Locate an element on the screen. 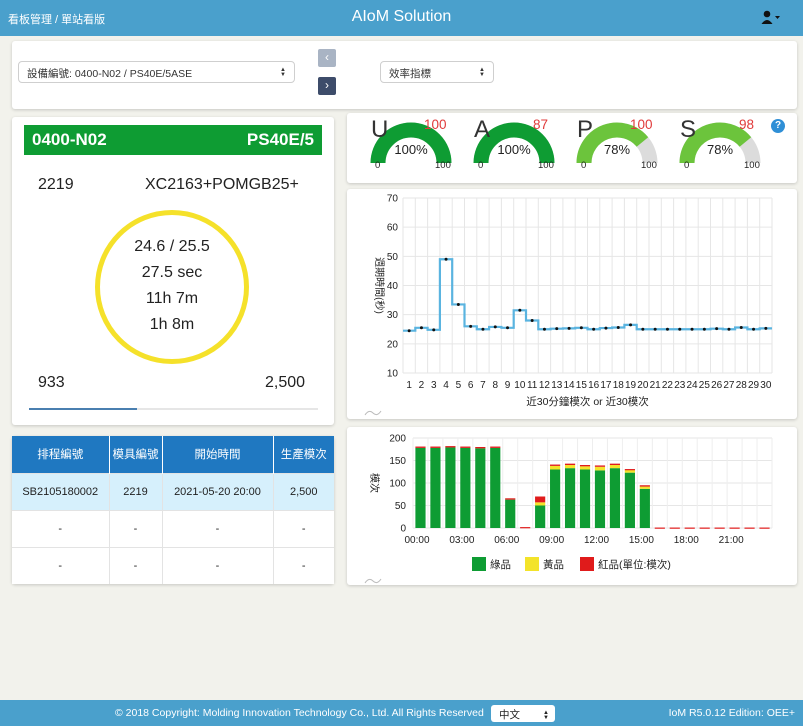  x-tick-label: 19 is located at coordinates (631, 385).